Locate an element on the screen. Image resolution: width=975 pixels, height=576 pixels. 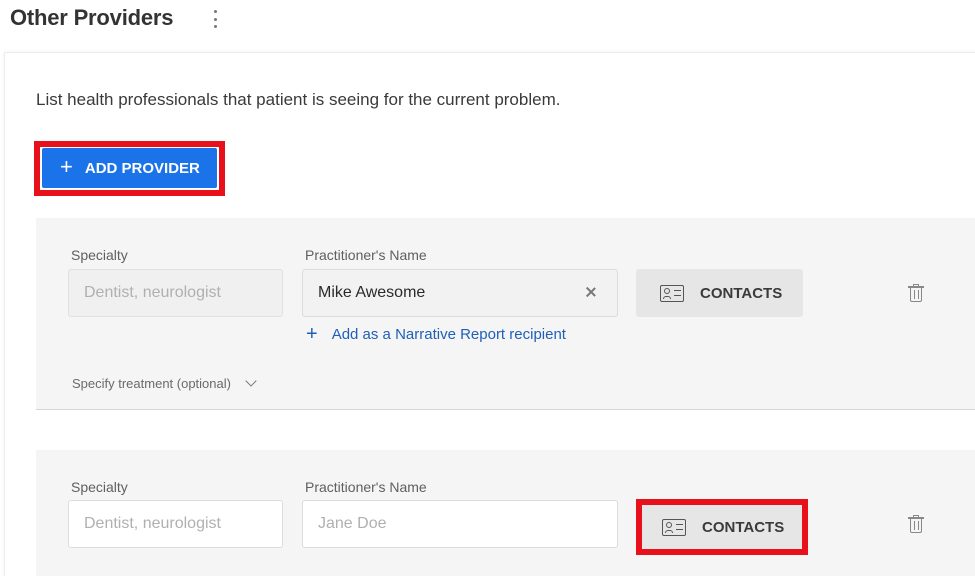
more-vertical-icon is located at coordinates (215, 19).